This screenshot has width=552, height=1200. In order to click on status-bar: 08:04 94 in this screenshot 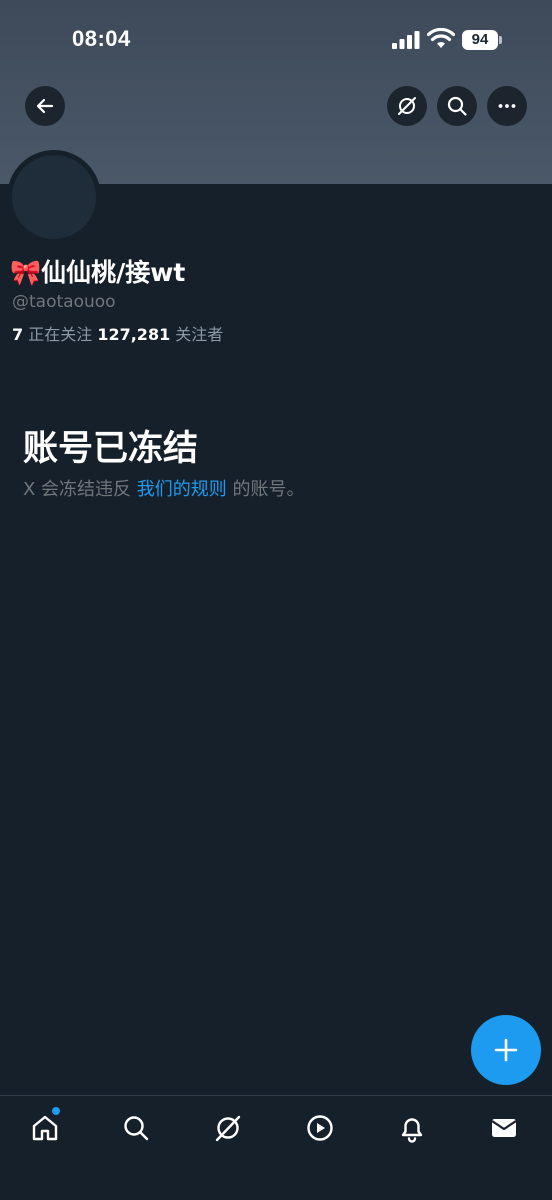, I will do `click(276, 40)`.